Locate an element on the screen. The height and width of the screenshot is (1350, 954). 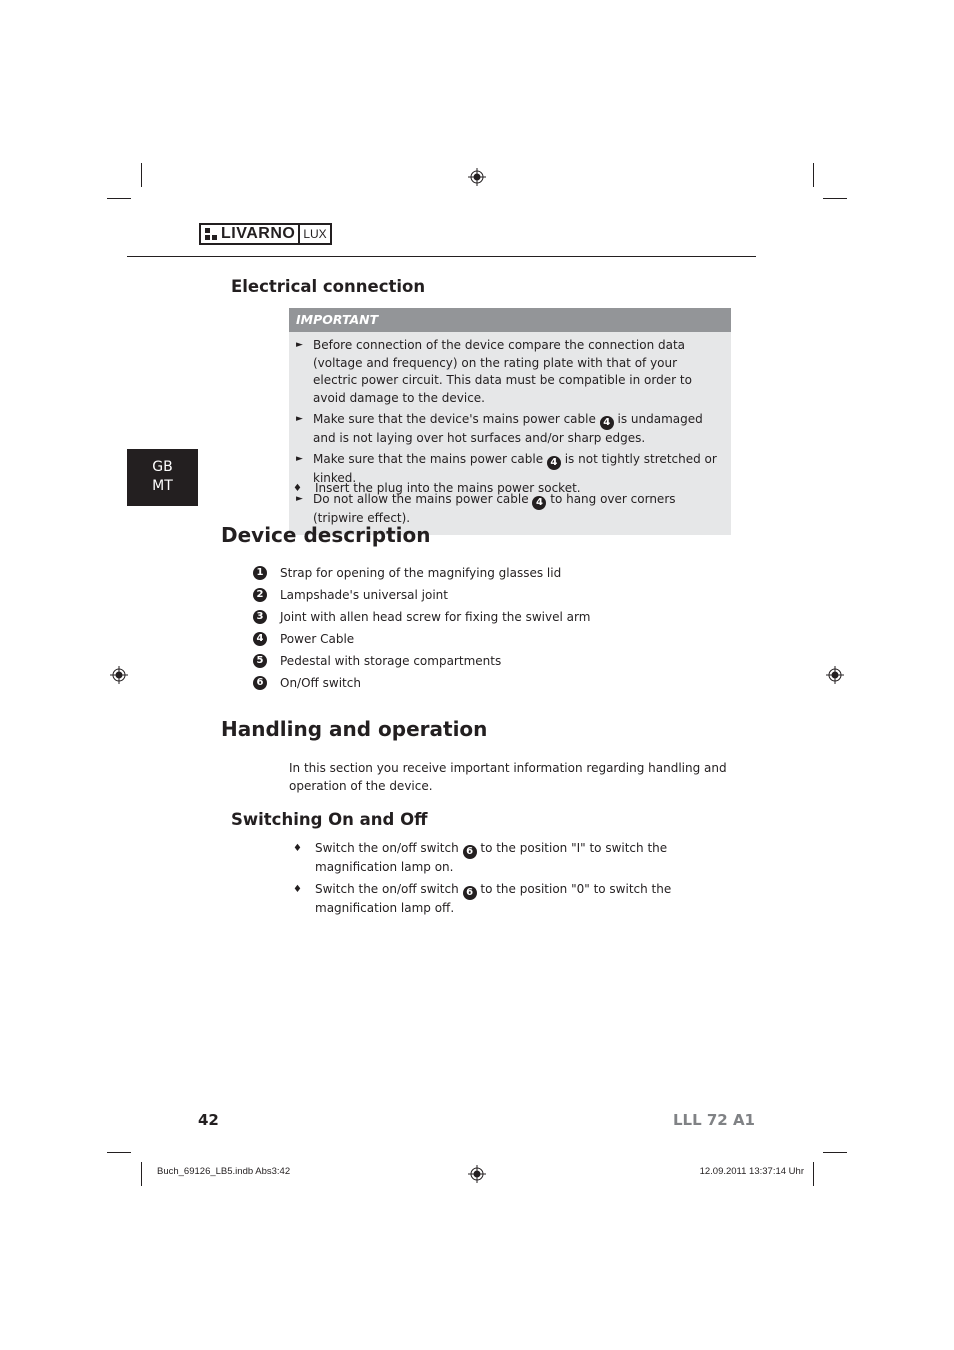
header-rule is located at coordinates (441, 256).